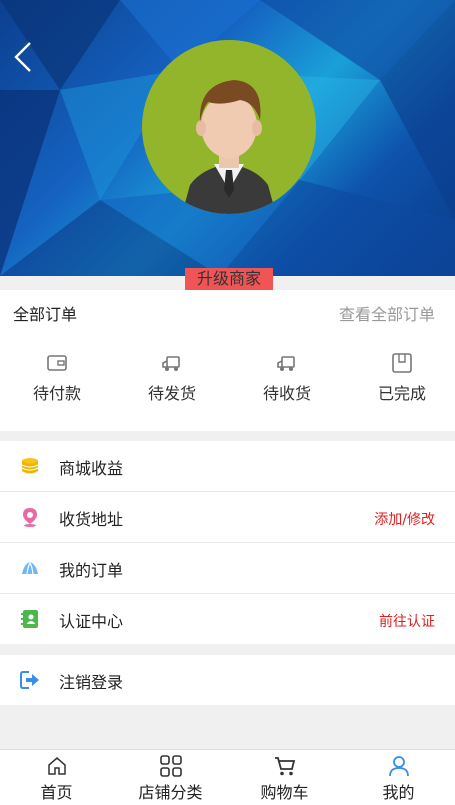  What do you see at coordinates (29, 680) in the screenshot?
I see `logout-icon` at bounding box center [29, 680].